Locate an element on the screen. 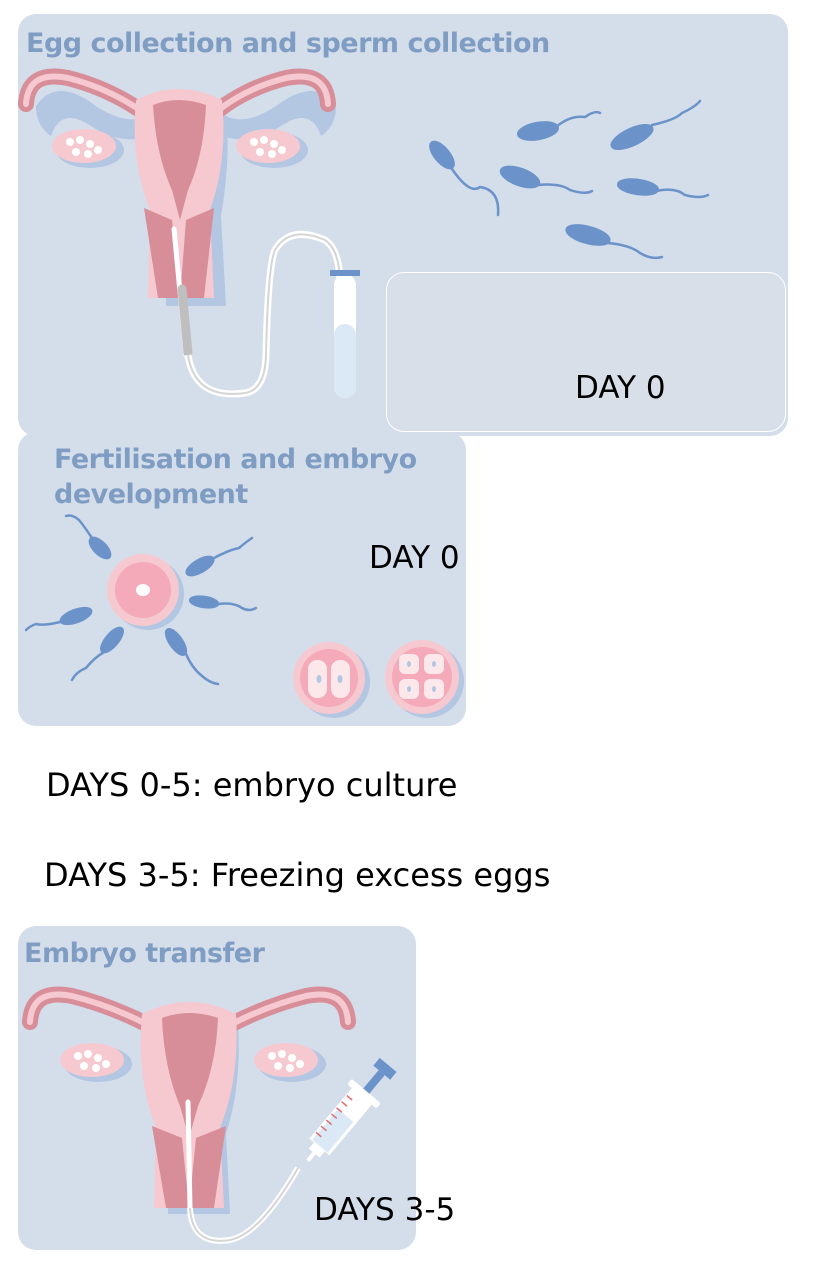 Image resolution: width=818 pixels, height=1282 pixels. fertilisation-title: Fertilisation and embryo development is located at coordinates (235, 477).